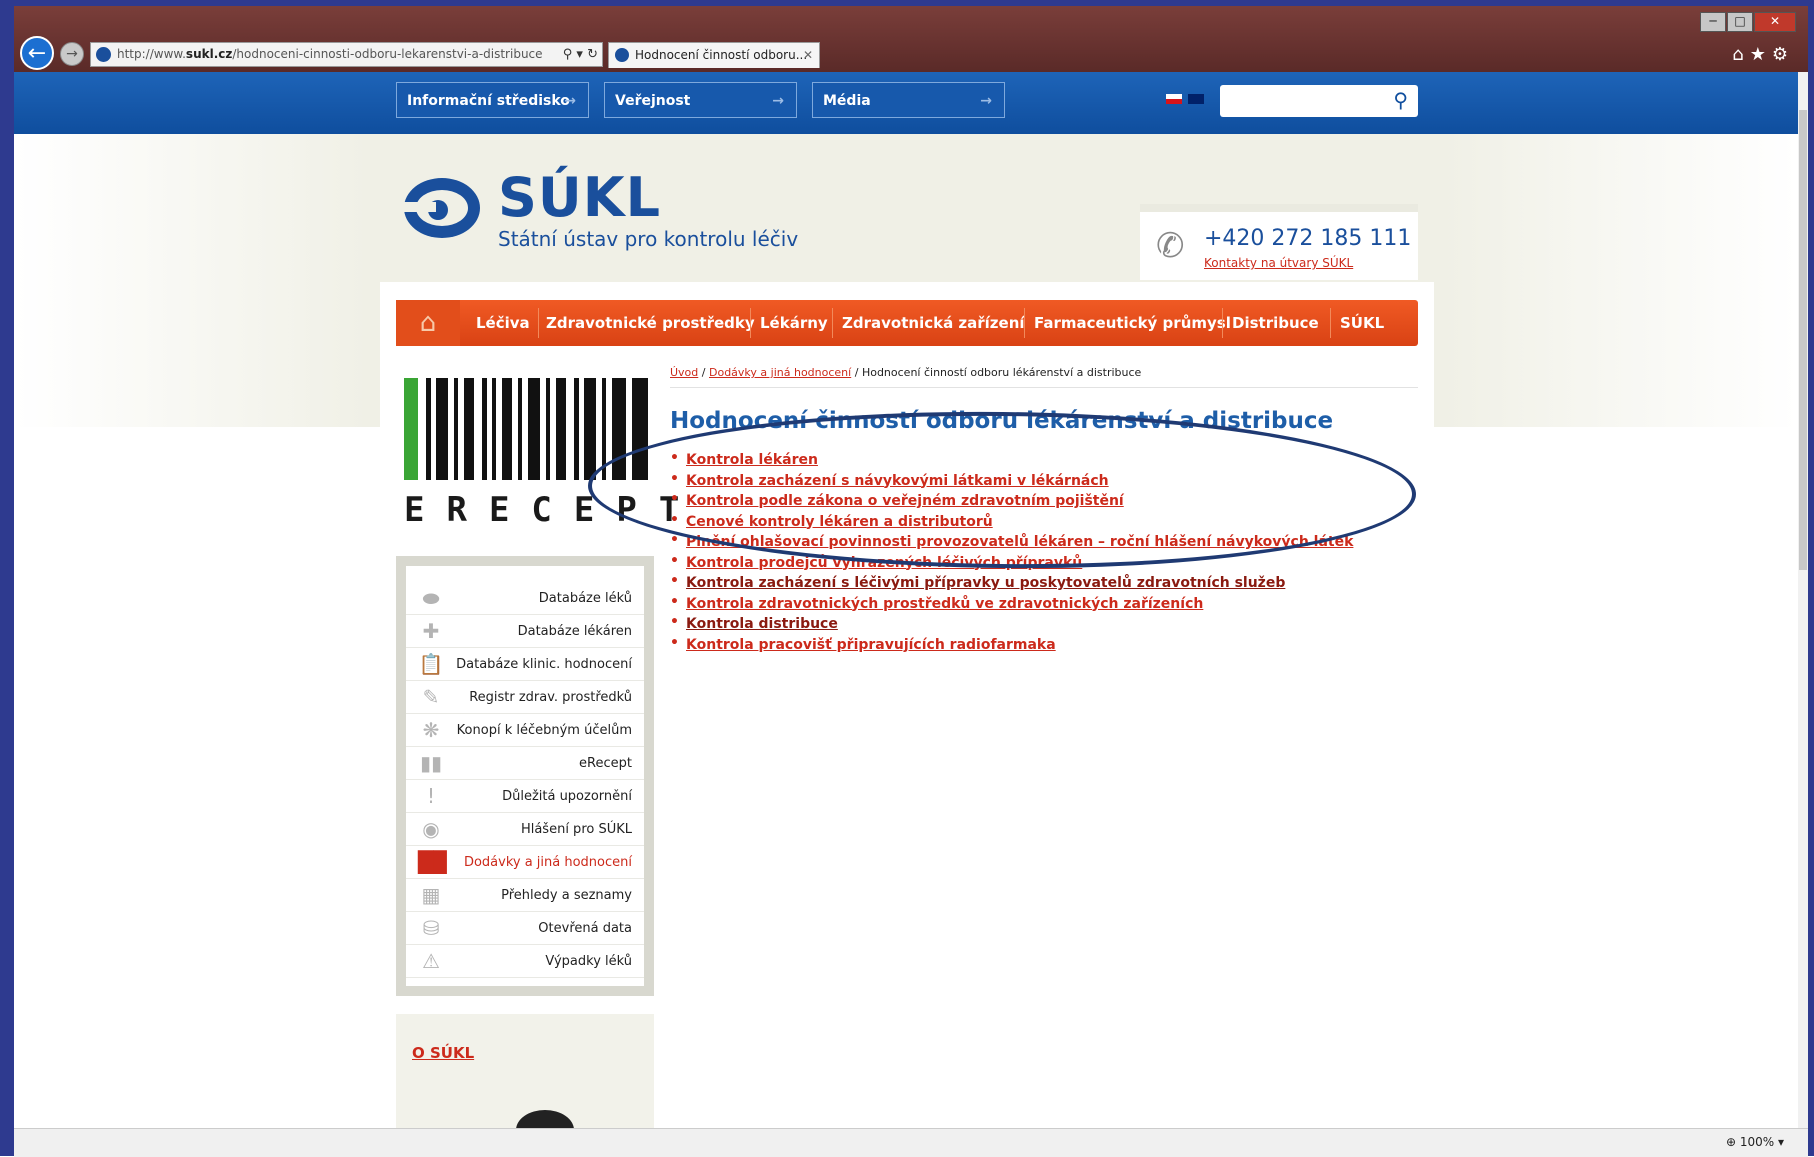  What do you see at coordinates (1811, 578) in the screenshot?
I see `window-frame-right` at bounding box center [1811, 578].